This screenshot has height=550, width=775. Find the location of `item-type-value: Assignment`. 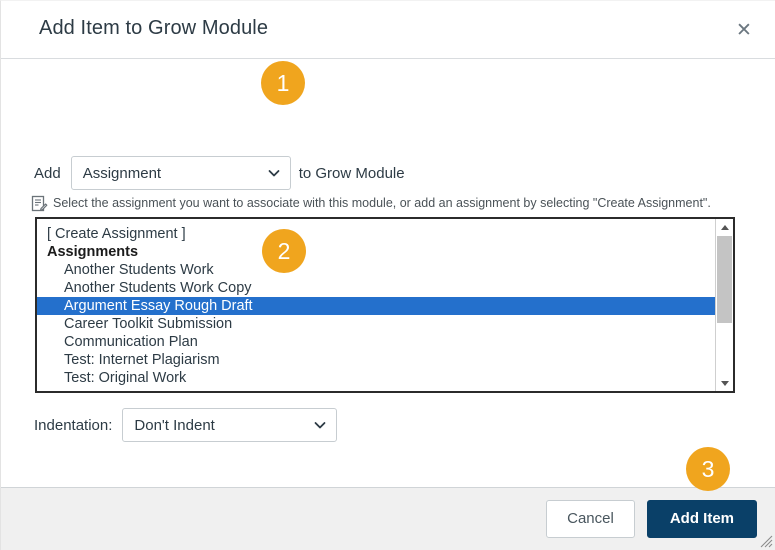

item-type-value: Assignment is located at coordinates (122, 173).